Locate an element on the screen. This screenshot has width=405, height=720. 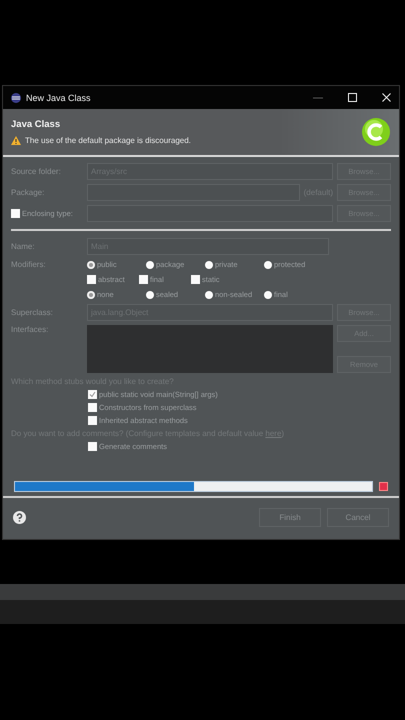
help-icon is located at coordinates (19, 517).